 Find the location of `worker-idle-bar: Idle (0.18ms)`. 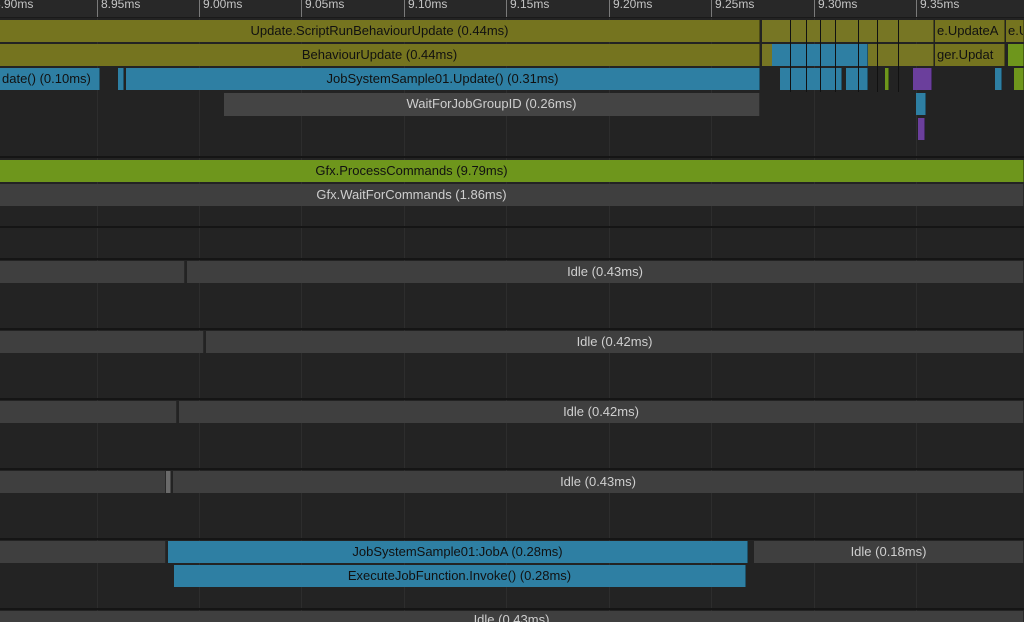

worker-idle-bar: Idle (0.18ms) is located at coordinates (889, 552).